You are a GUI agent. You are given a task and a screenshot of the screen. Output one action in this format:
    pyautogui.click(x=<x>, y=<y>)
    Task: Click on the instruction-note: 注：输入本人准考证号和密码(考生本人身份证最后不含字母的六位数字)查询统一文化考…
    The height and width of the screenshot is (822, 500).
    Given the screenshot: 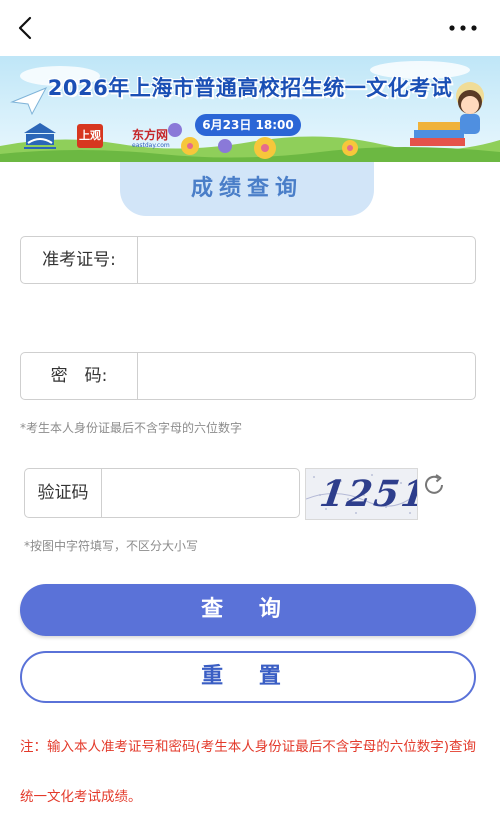 What is the action you would take?
    pyautogui.click(x=248, y=772)
    